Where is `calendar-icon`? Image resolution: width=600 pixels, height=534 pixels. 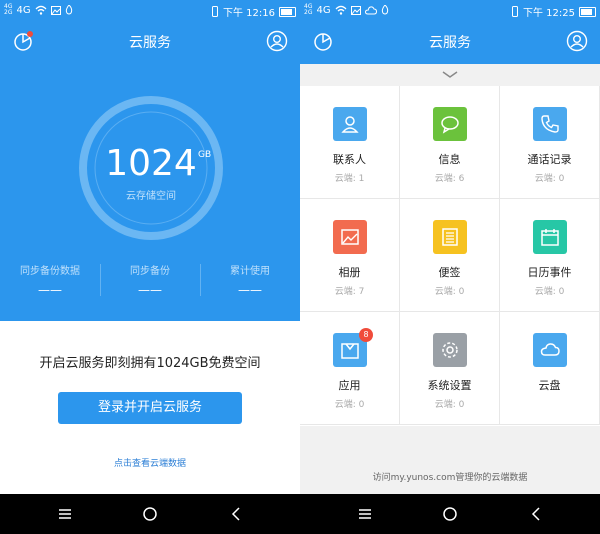 calendar-icon is located at coordinates (550, 237).